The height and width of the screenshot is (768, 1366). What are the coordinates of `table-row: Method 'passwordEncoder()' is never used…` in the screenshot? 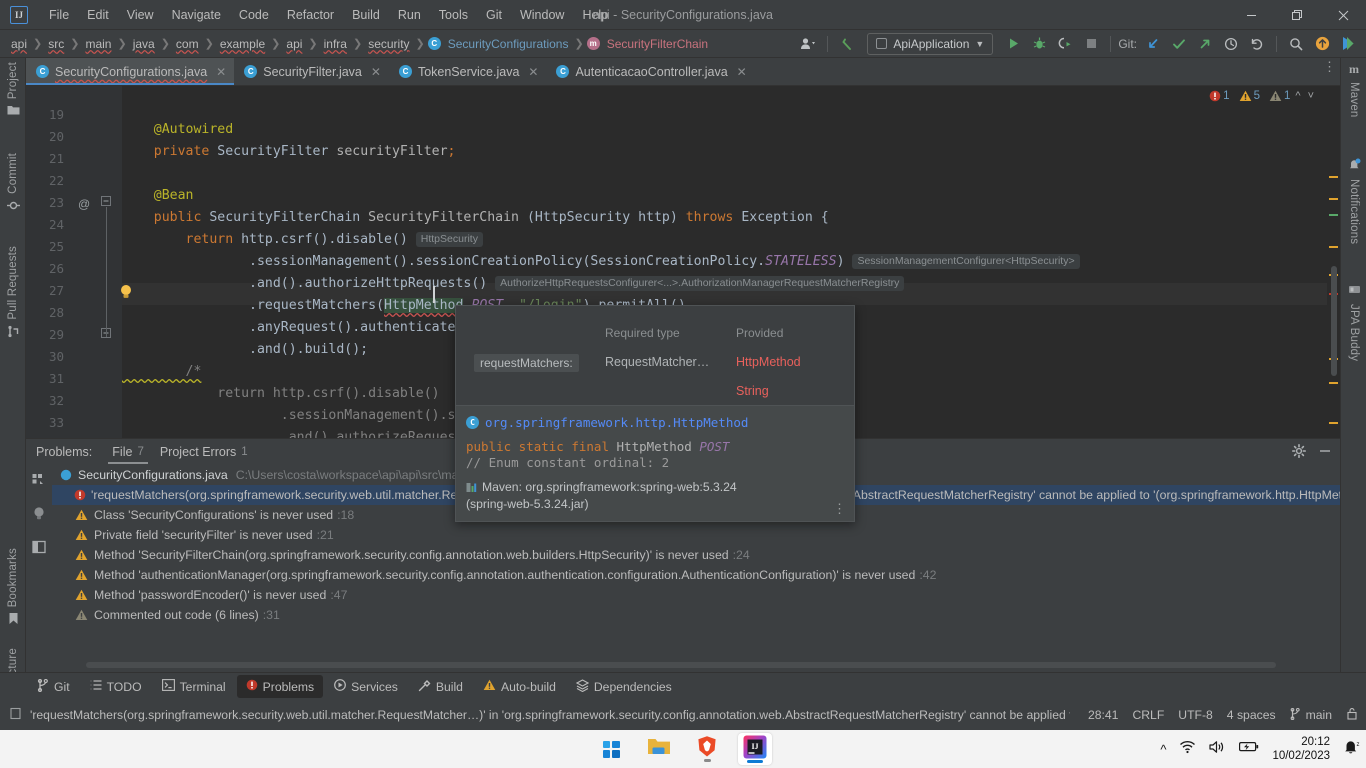 It's located at (696, 595).